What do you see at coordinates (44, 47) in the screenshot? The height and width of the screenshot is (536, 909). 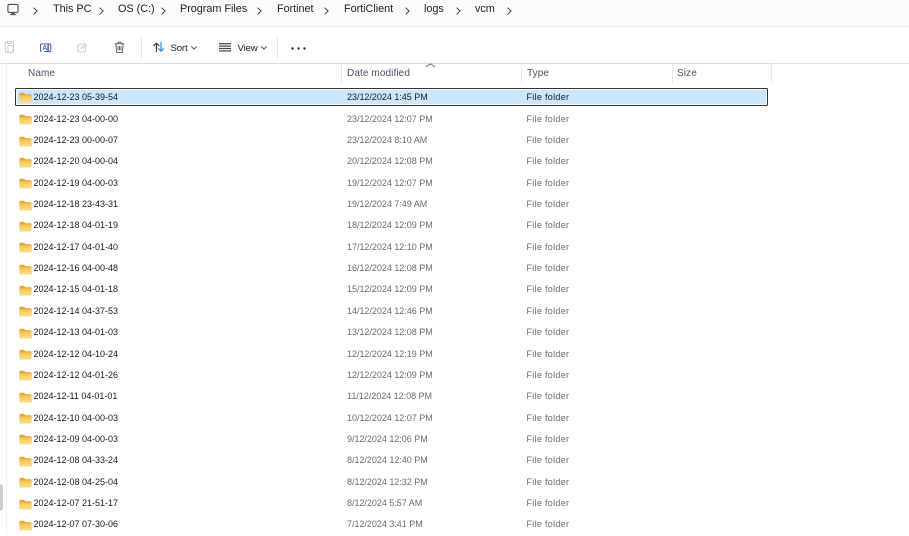 I see `svg-text: A` at bounding box center [44, 47].